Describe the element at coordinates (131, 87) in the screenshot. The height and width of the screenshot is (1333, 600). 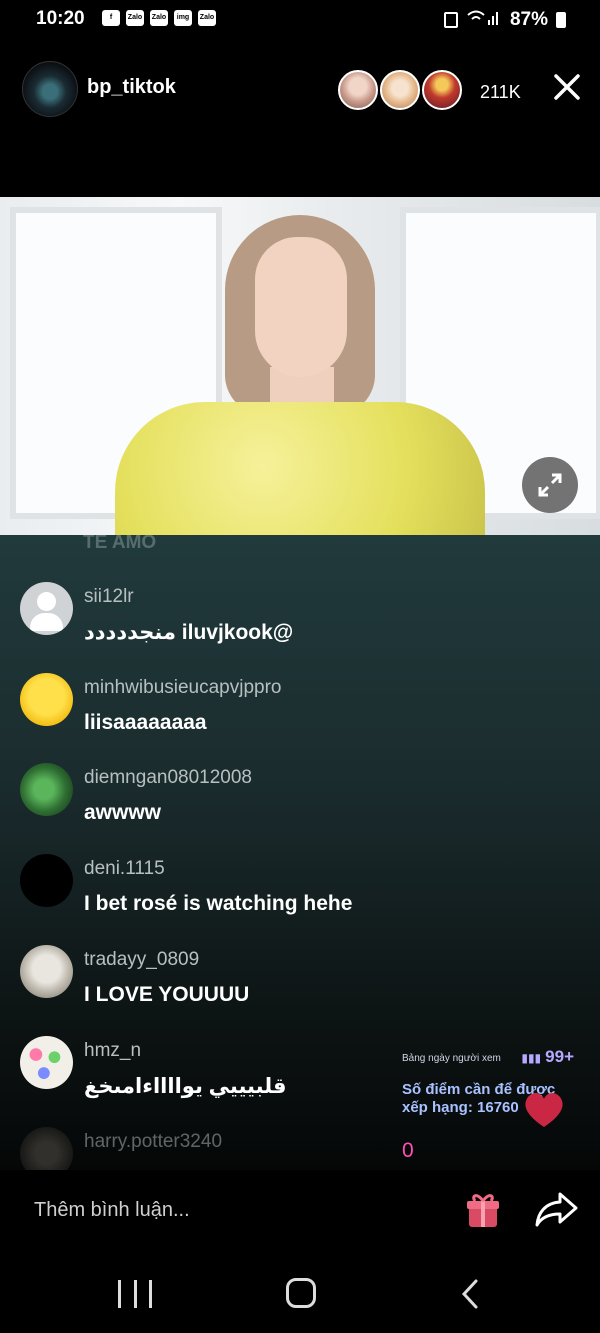
I see `host-name: bp_tiktok` at that location.